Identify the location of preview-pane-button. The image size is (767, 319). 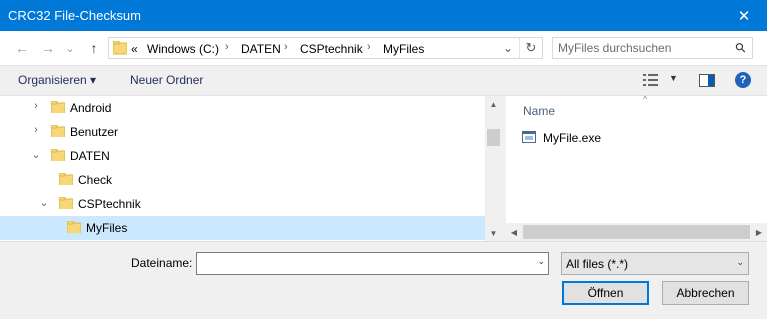
(707, 81).